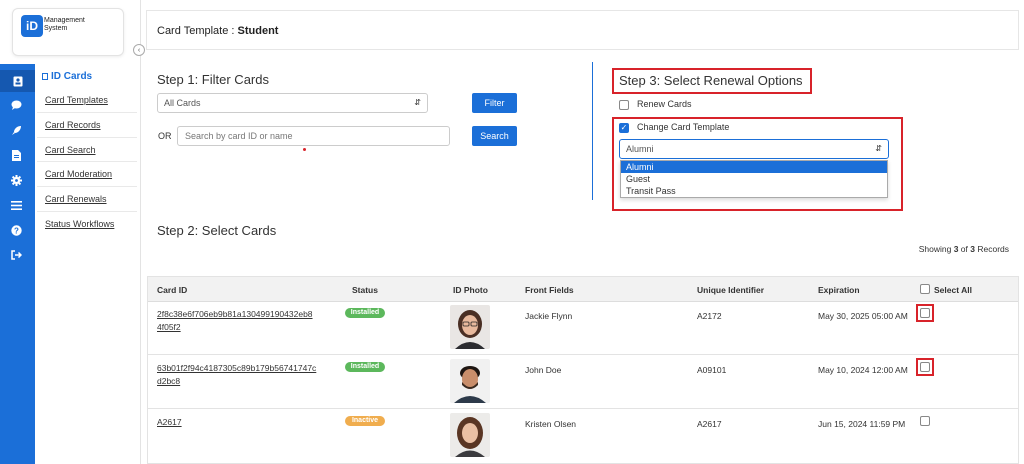  I want to click on step2-title: Step 2: Select Cards, so click(217, 230).